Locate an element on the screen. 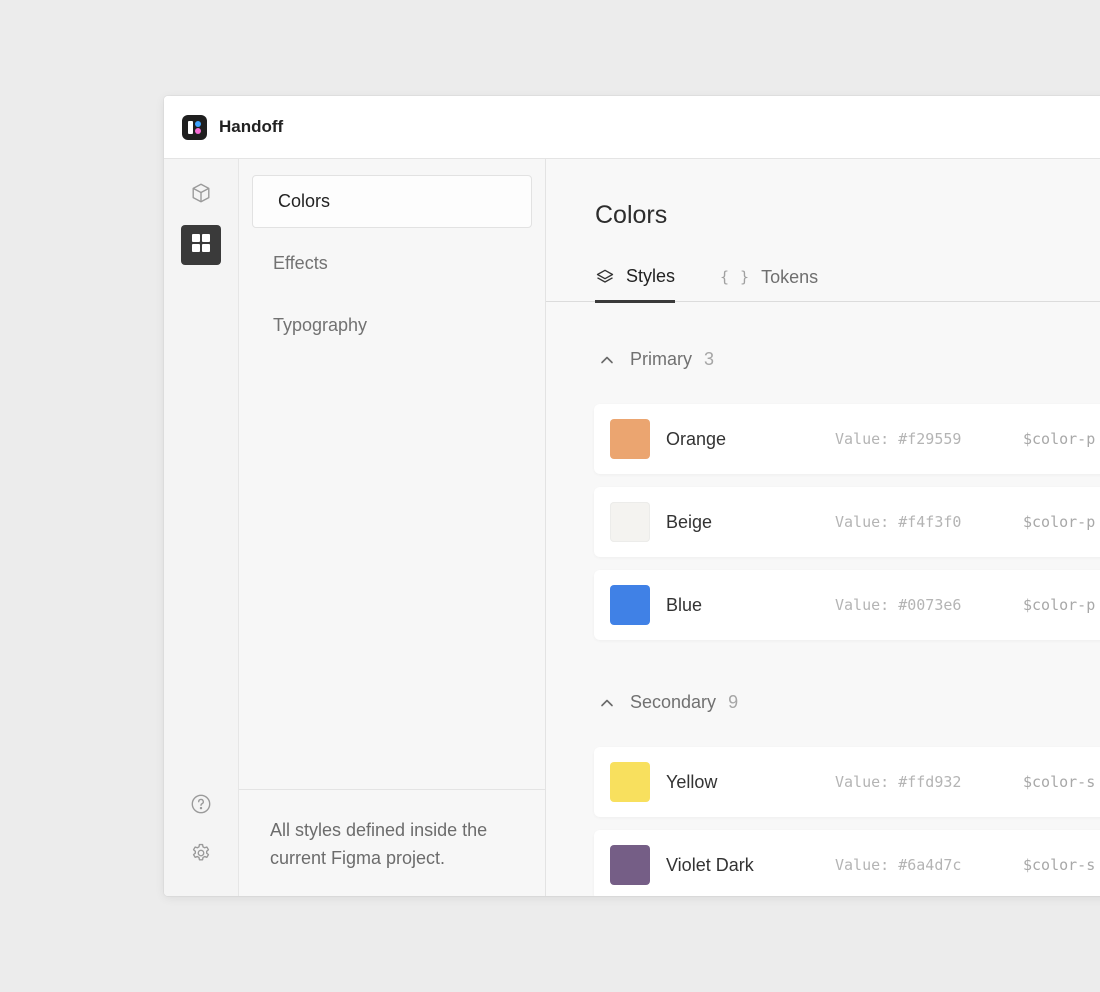 The width and height of the screenshot is (1100, 992). color-row-orange: Orange Value: #f29559 $color-p is located at coordinates (847, 439).